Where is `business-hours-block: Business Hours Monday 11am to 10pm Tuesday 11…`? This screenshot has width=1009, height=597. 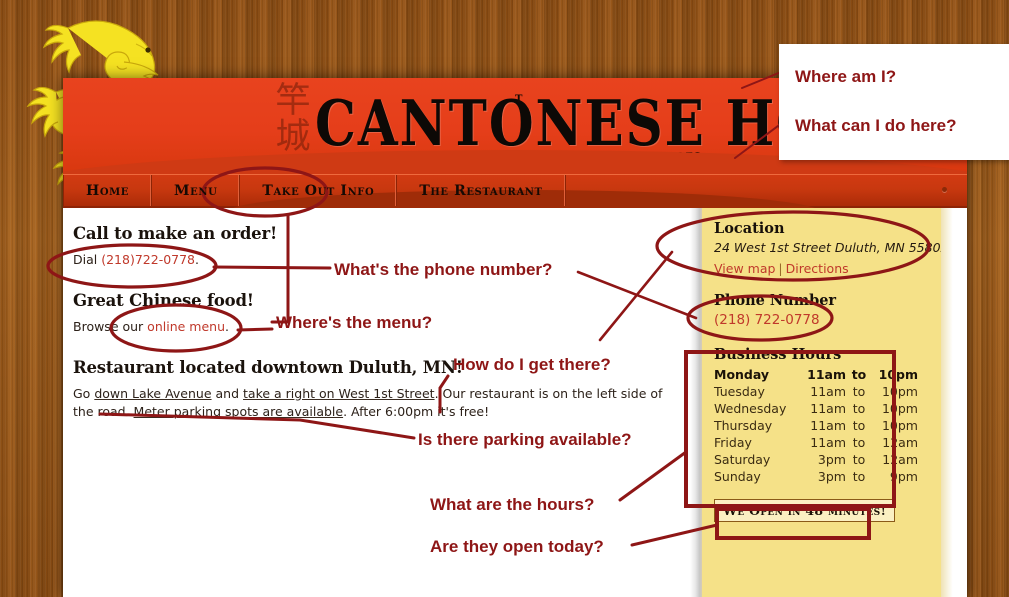
business-hours-block: Business Hours Monday 11am to 10pm Tuesday 11… is located at coordinates (827, 415).